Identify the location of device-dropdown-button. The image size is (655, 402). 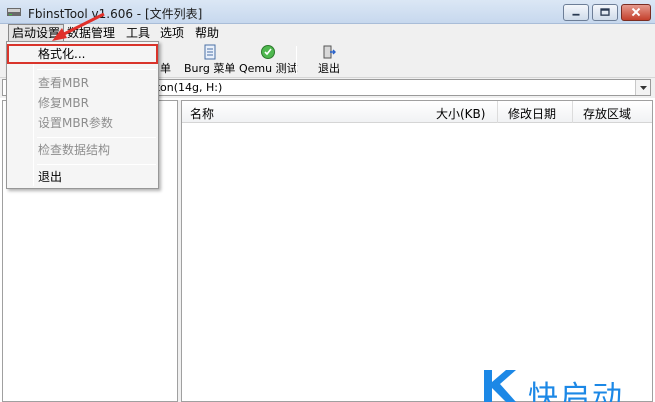
(642, 87).